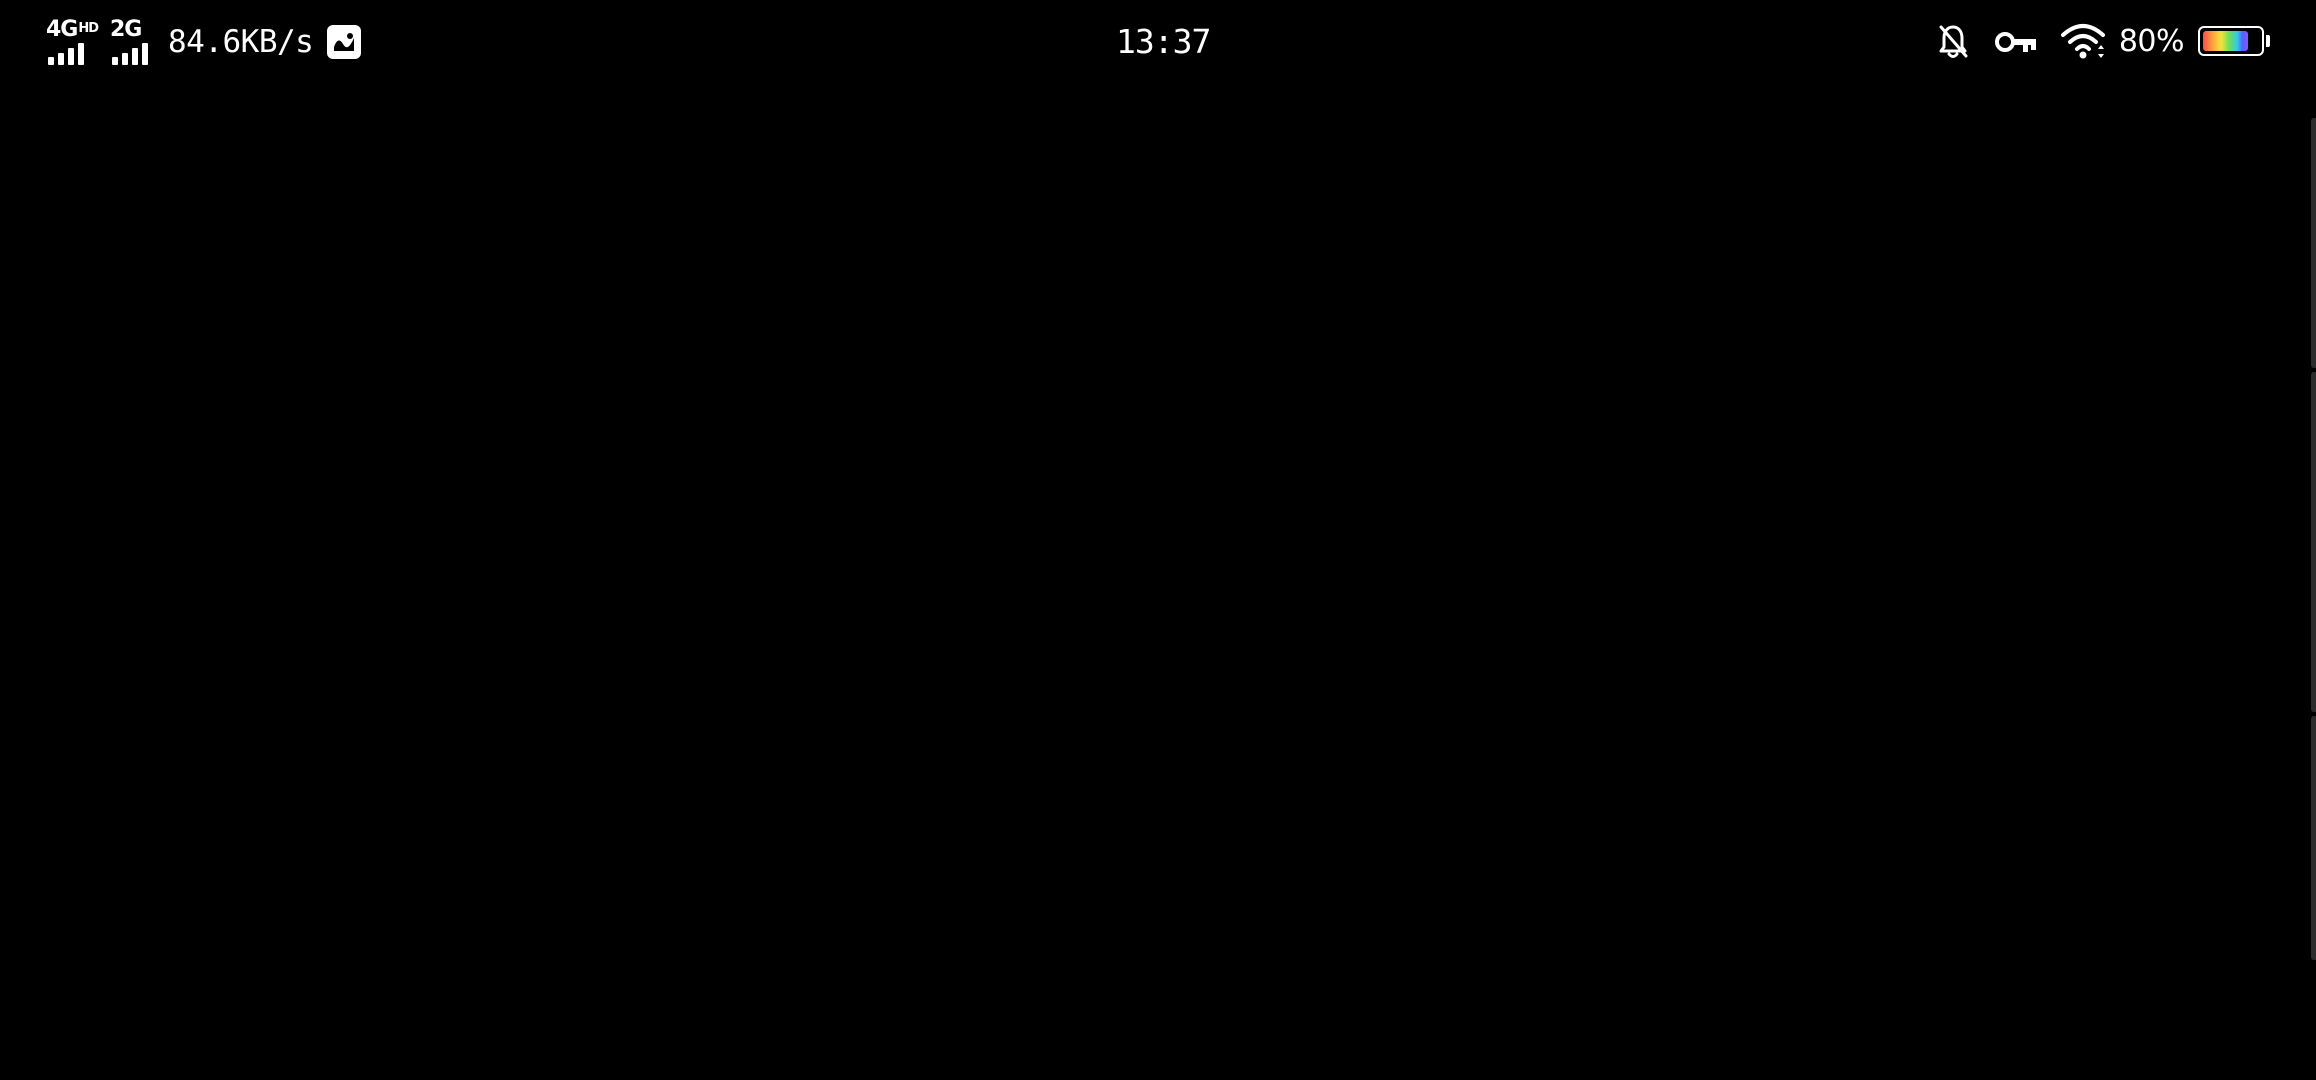 This screenshot has height=1080, width=2316. Describe the element at coordinates (344, 42) in the screenshot. I see `image-app-icon` at that location.